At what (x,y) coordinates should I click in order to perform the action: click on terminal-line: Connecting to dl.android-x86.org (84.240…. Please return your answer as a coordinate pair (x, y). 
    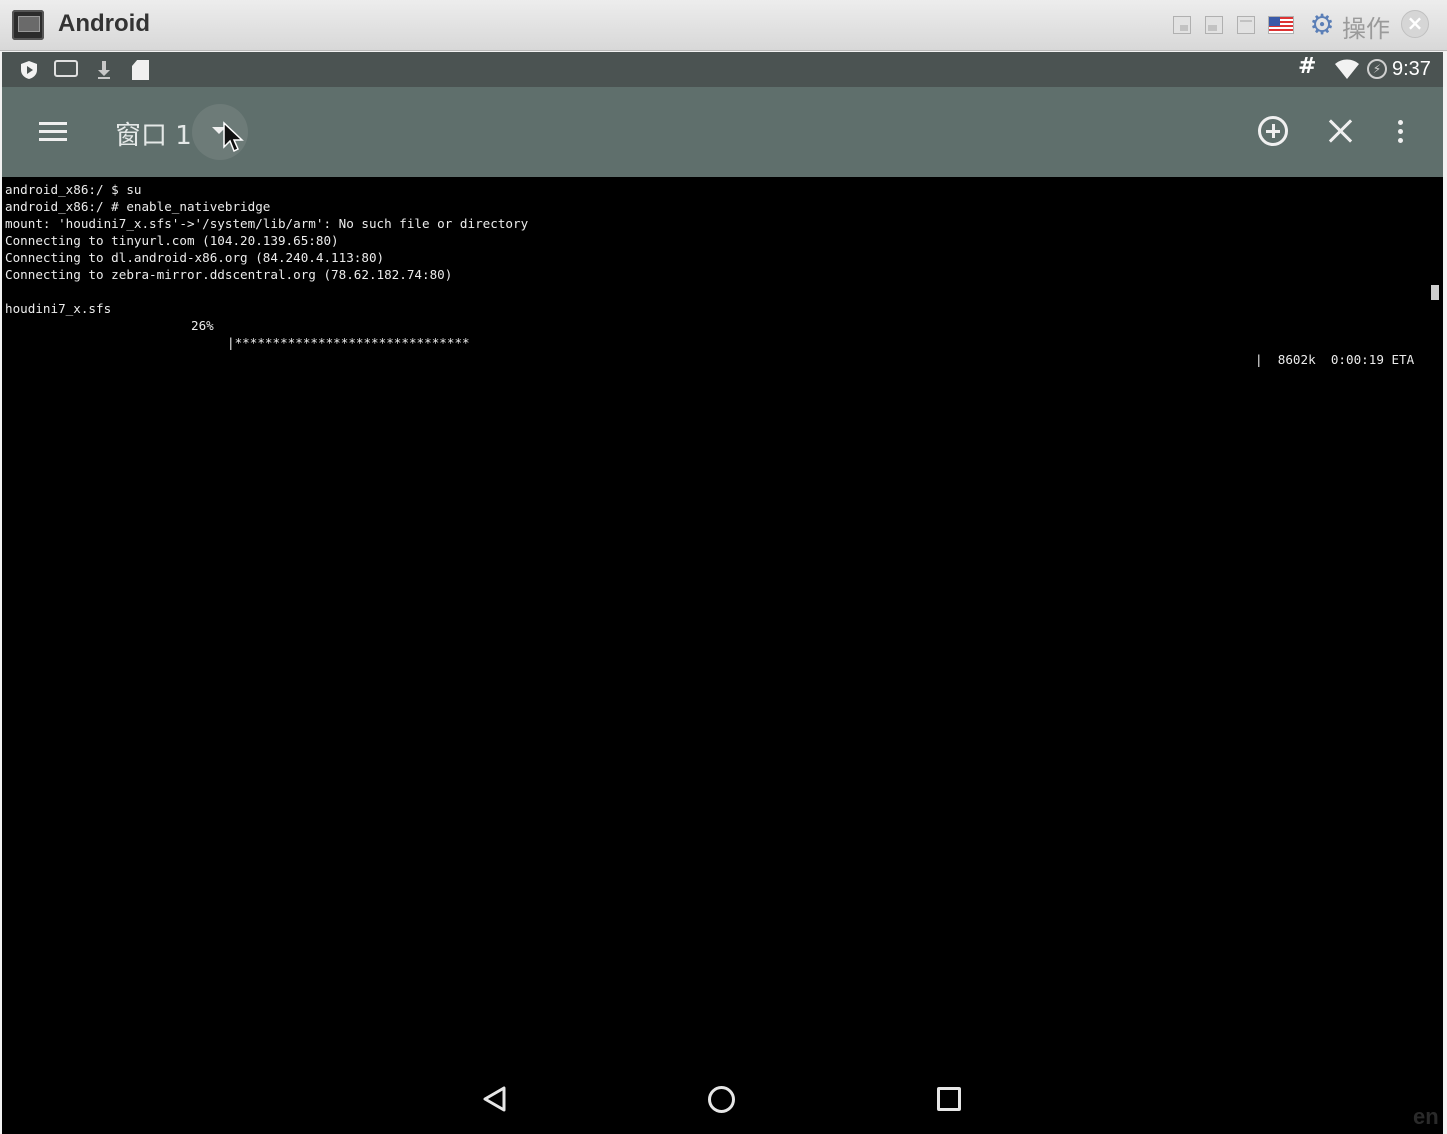
    Looking at the image, I should click on (195, 257).